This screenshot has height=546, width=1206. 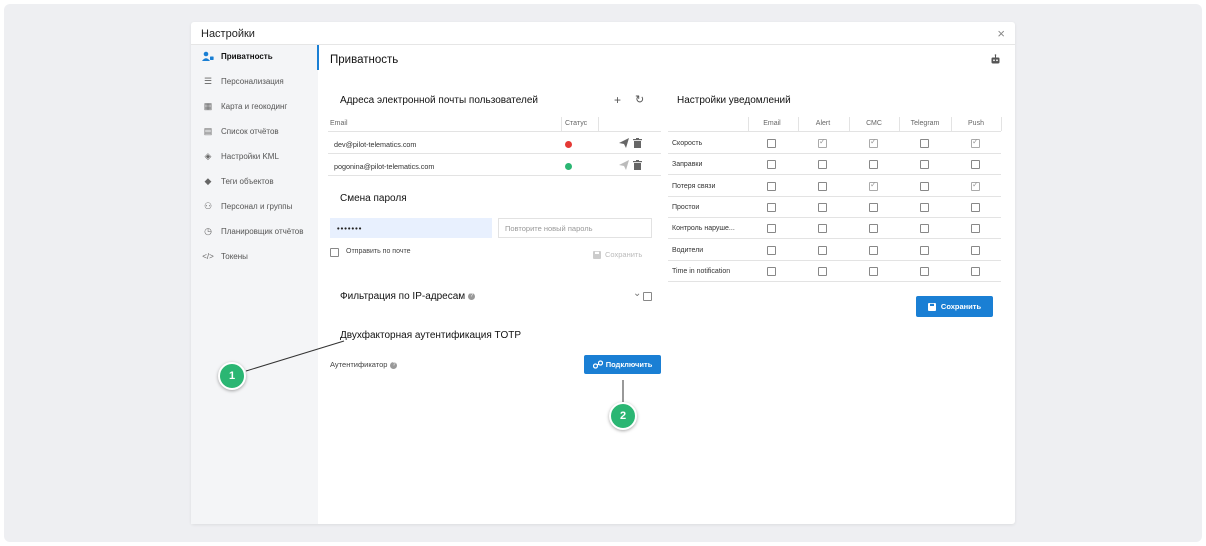 What do you see at coordinates (623, 416) in the screenshot?
I see `callout-badge-2: 2` at bounding box center [623, 416].